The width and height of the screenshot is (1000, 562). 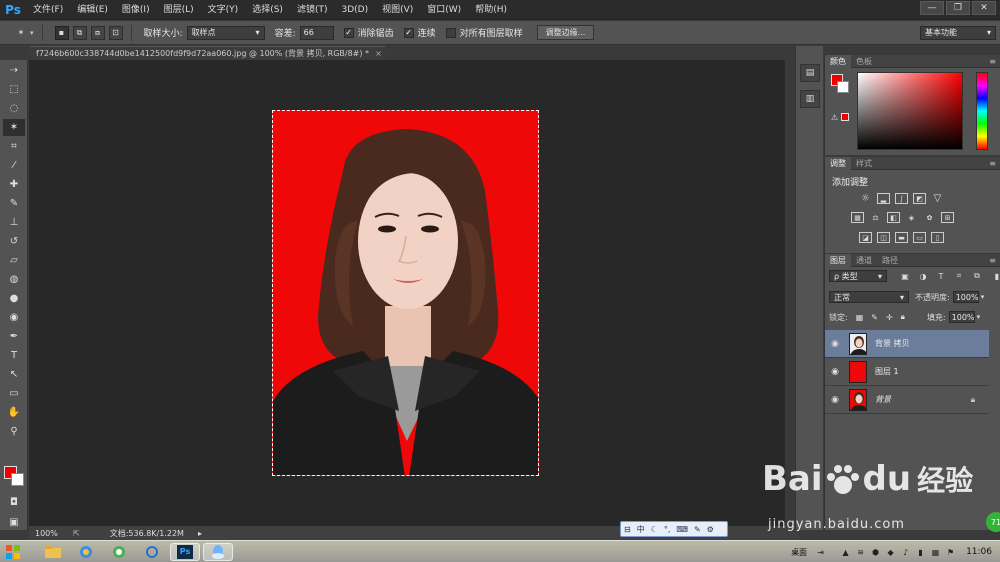 I want to click on history-brush-tool-icon: ↺, so click(x=14, y=241).